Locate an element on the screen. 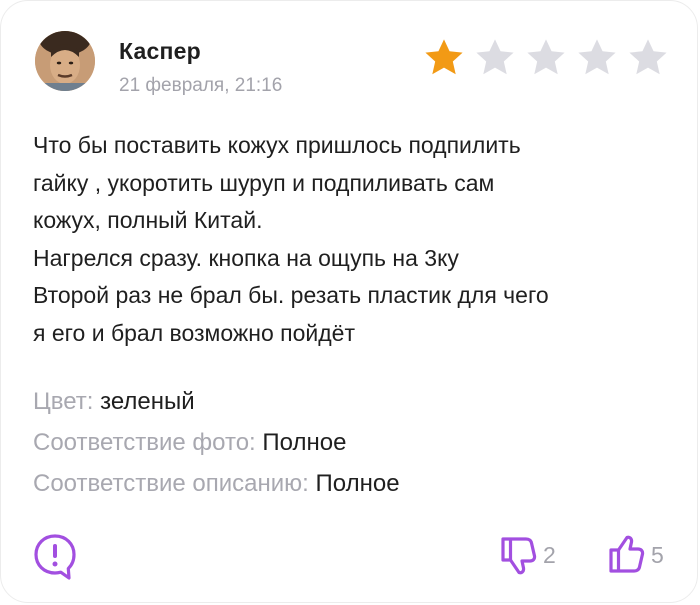 The image size is (700, 605). thumbs-up-icon is located at coordinates (627, 554).